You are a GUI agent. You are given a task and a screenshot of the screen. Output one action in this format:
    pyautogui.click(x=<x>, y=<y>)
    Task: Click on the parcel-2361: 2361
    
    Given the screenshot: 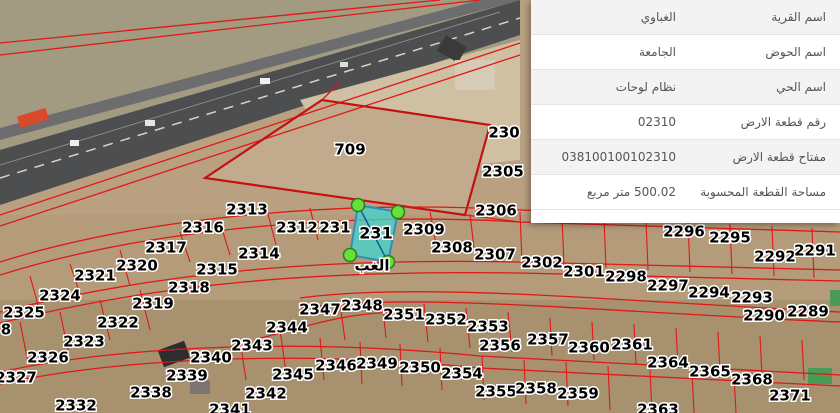 What is the action you would take?
    pyautogui.click(x=632, y=344)
    